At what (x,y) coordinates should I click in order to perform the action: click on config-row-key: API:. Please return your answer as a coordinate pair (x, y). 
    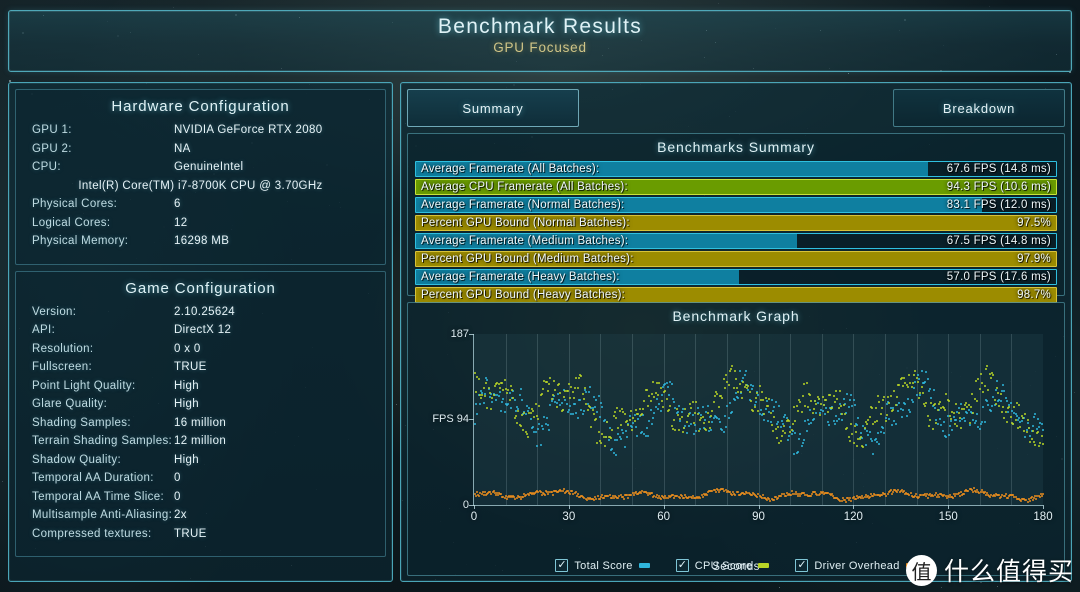
    Looking at the image, I should click on (44, 330).